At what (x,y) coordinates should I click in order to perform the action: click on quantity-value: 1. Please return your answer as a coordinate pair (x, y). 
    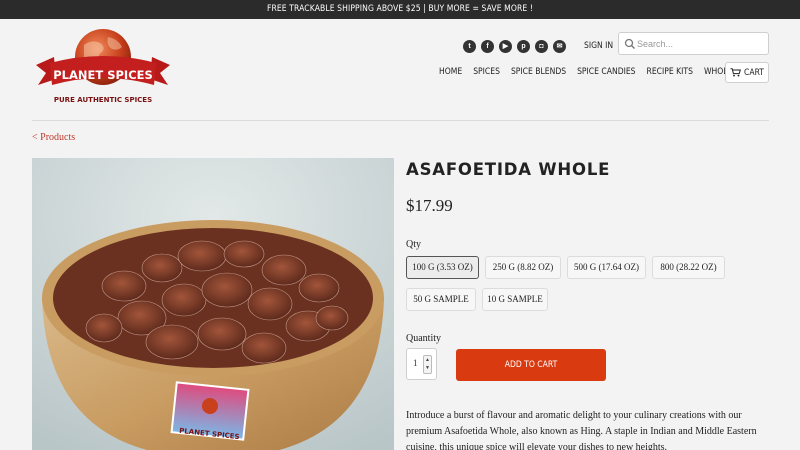
    Looking at the image, I should click on (415, 363).